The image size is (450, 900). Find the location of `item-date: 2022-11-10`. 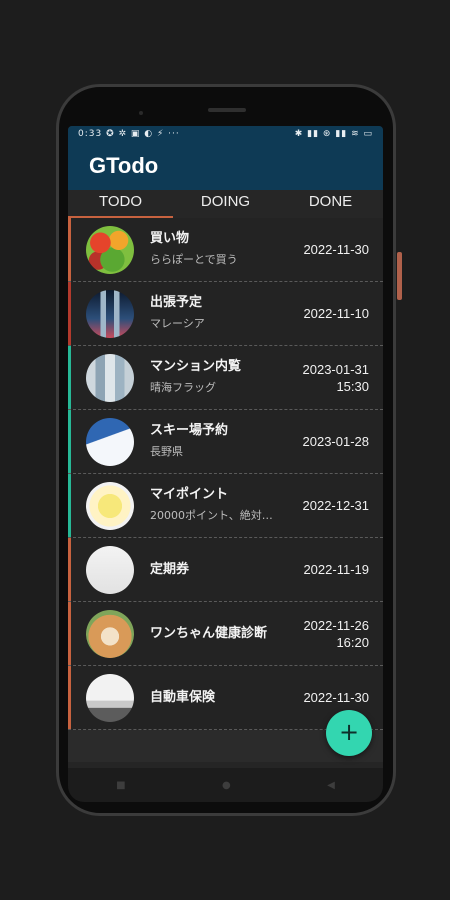

item-date: 2022-11-10 is located at coordinates (336, 313).